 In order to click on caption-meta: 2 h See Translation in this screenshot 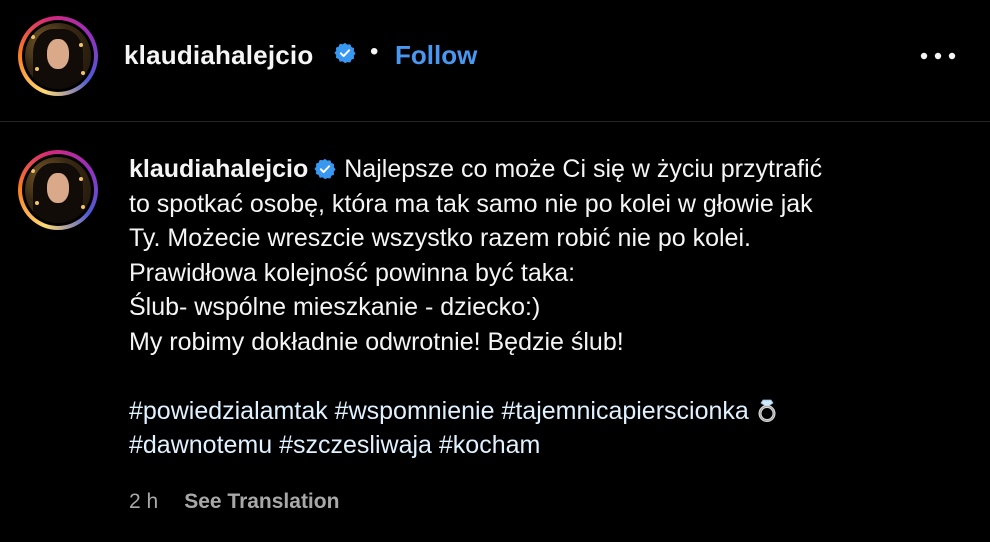, I will do `click(234, 502)`.